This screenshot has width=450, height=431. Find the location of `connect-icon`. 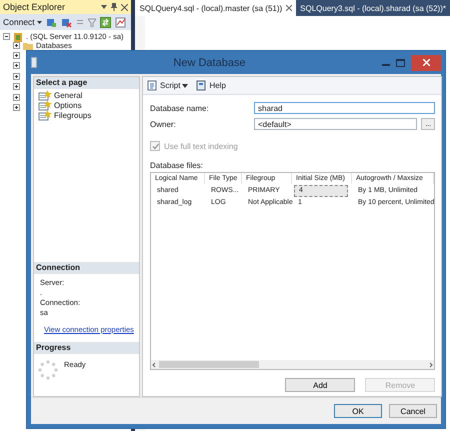

connect-icon is located at coordinates (51, 22).